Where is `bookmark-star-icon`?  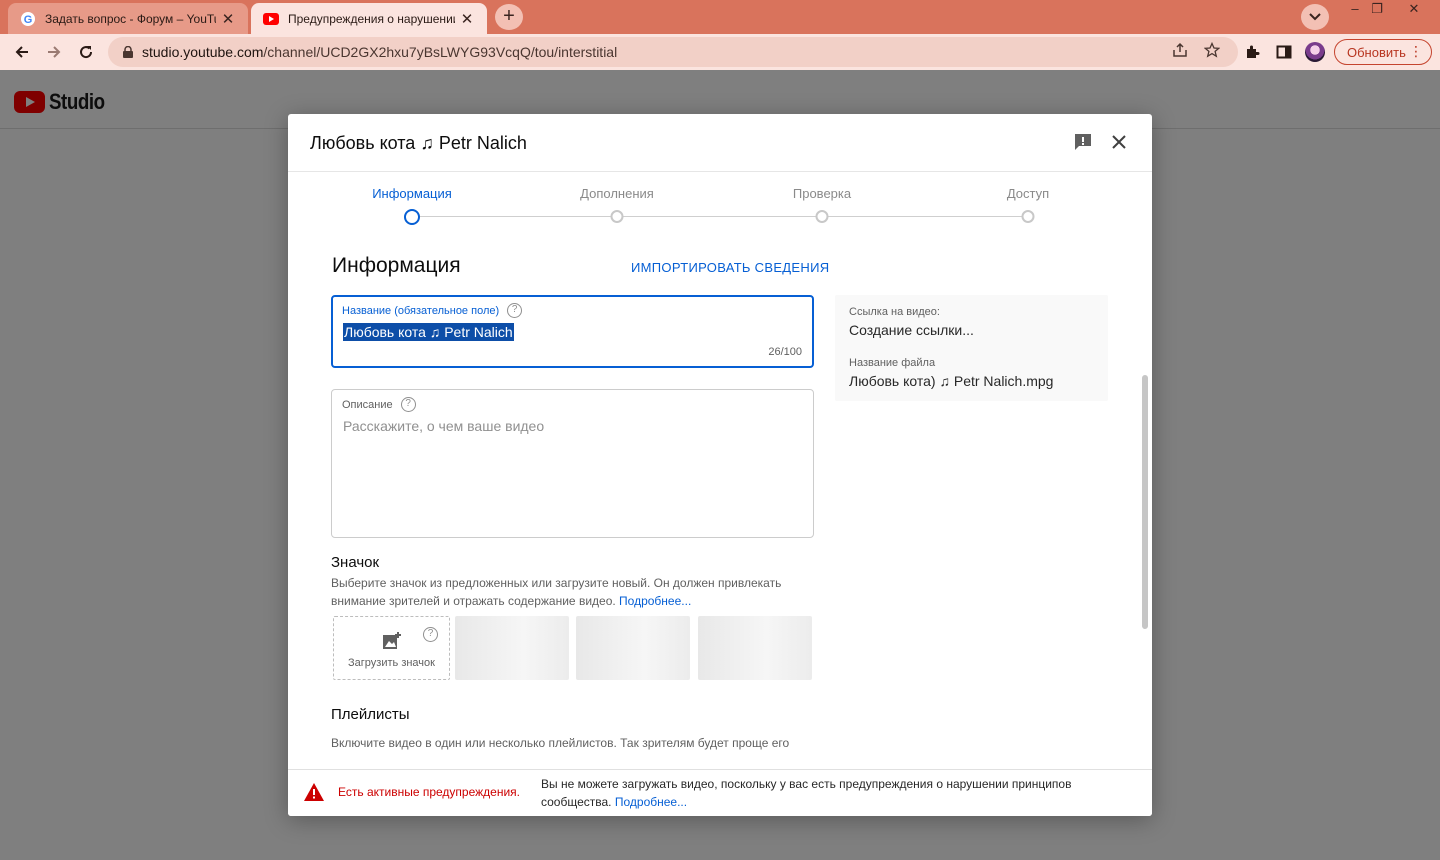 bookmark-star-icon is located at coordinates (1212, 50).